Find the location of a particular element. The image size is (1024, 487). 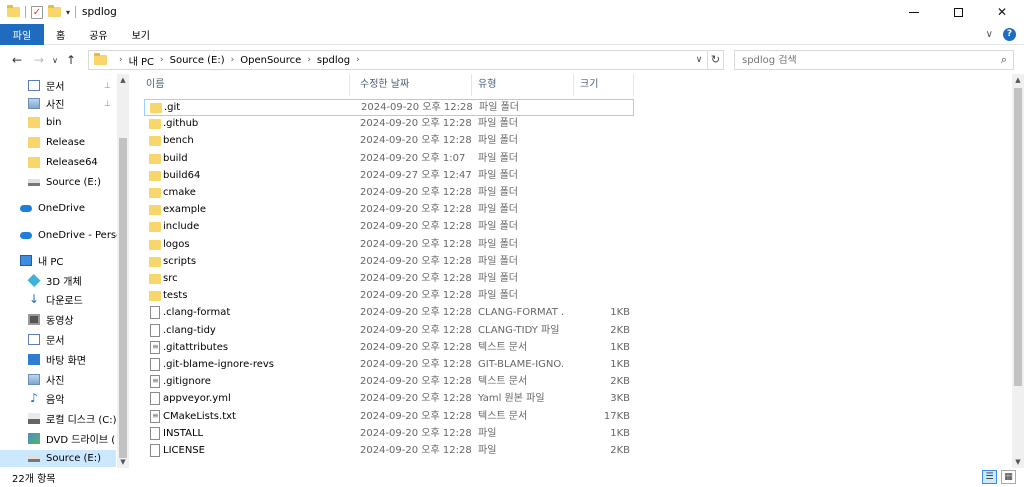

nav-item: 바탕 화면 is located at coordinates (58, 359).